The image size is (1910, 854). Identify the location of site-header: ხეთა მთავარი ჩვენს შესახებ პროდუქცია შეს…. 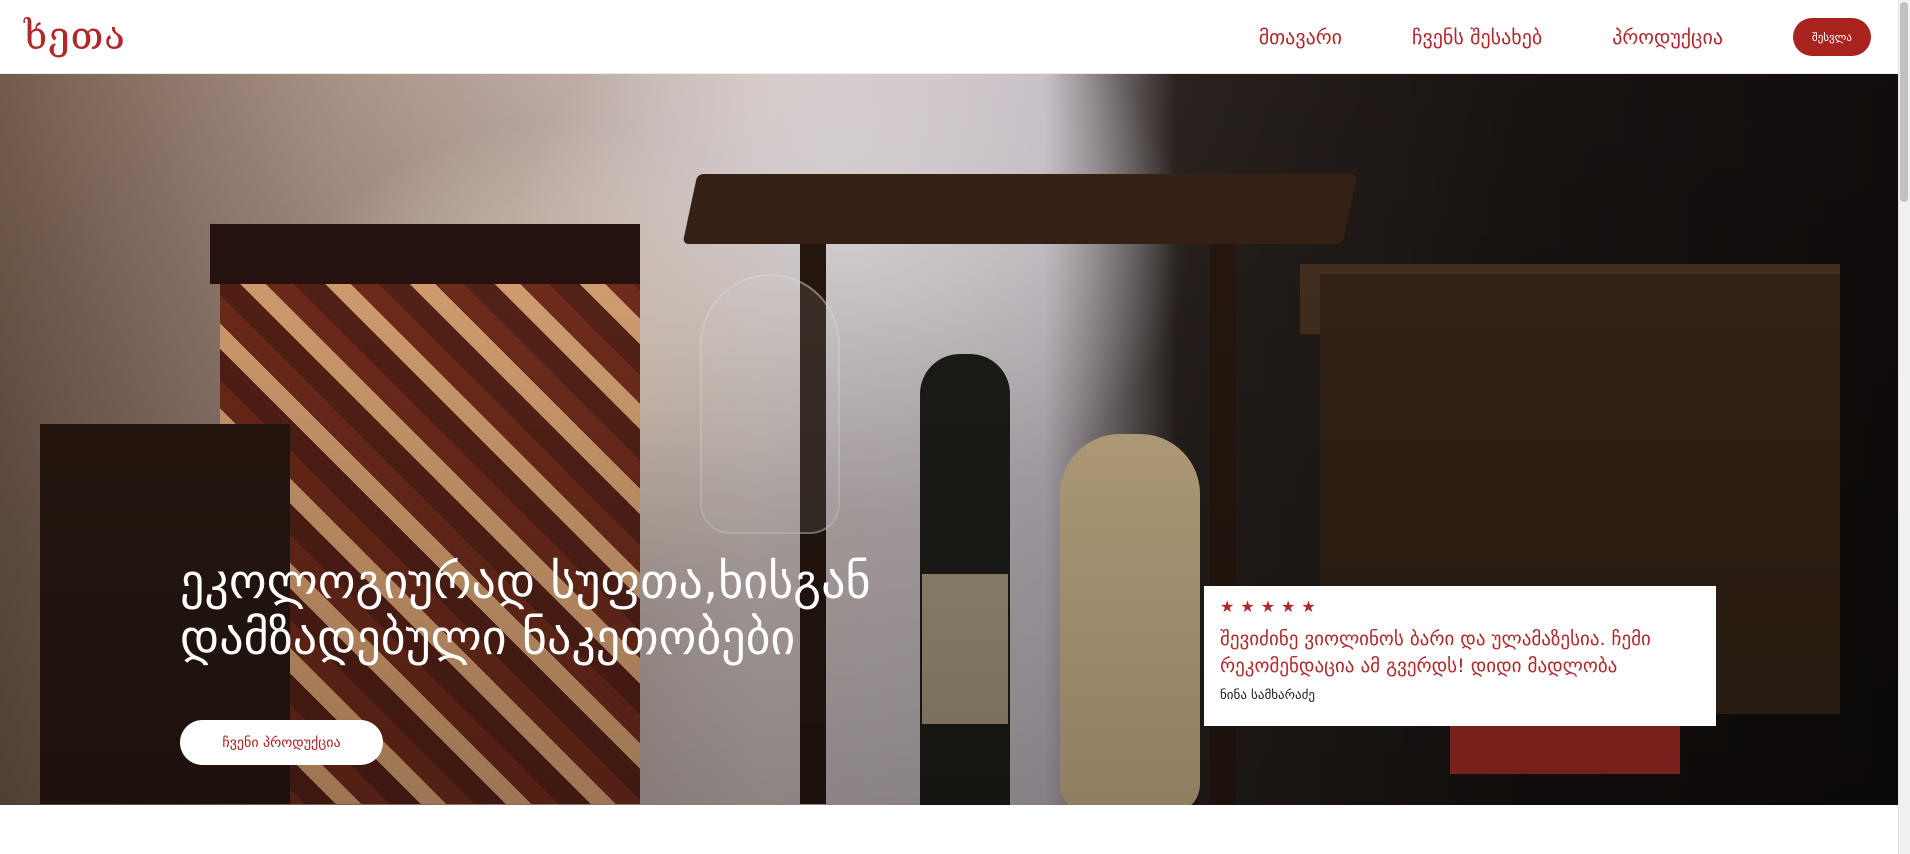
(949, 37).